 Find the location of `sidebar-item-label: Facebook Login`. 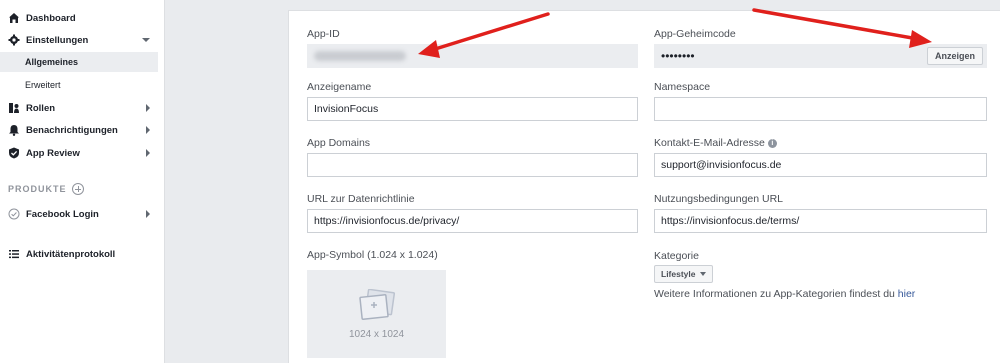

sidebar-item-label: Facebook Login is located at coordinates (62, 214).